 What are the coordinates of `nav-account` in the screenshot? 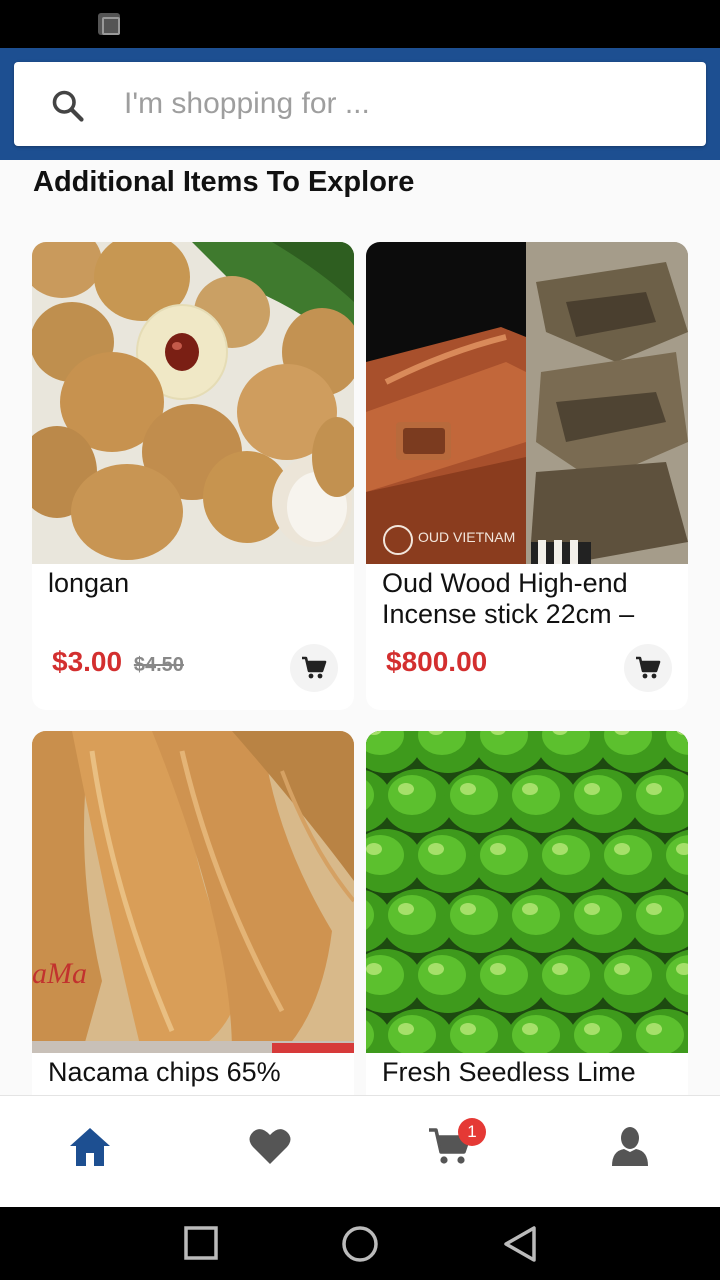 It's located at (633, 1151).